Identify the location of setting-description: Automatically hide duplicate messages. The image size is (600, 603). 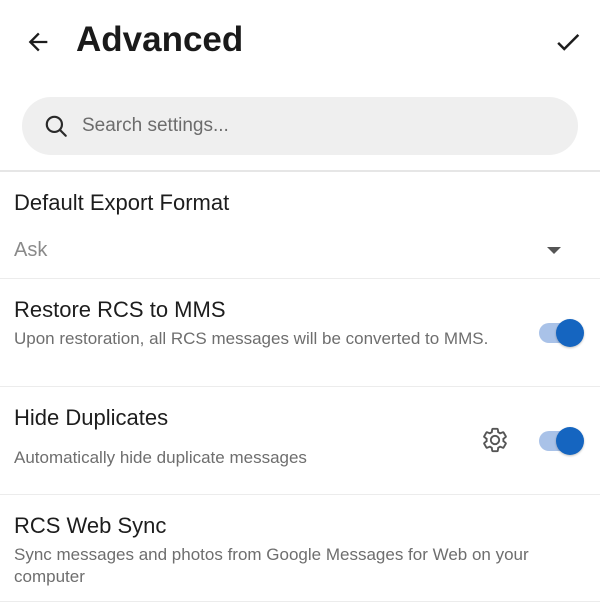
(160, 457).